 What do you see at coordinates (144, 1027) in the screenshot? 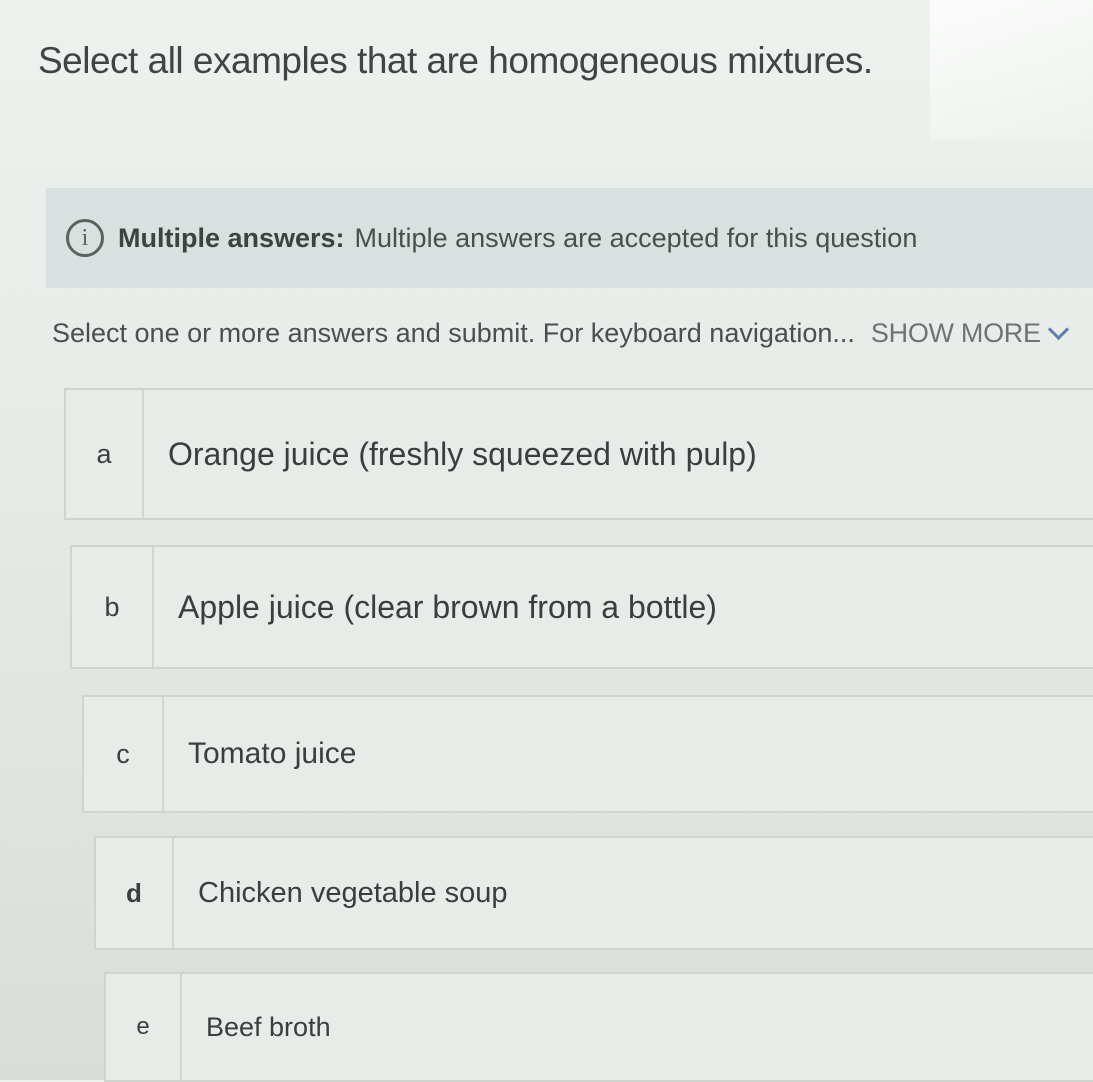
I see `option-letter: e` at bounding box center [144, 1027].